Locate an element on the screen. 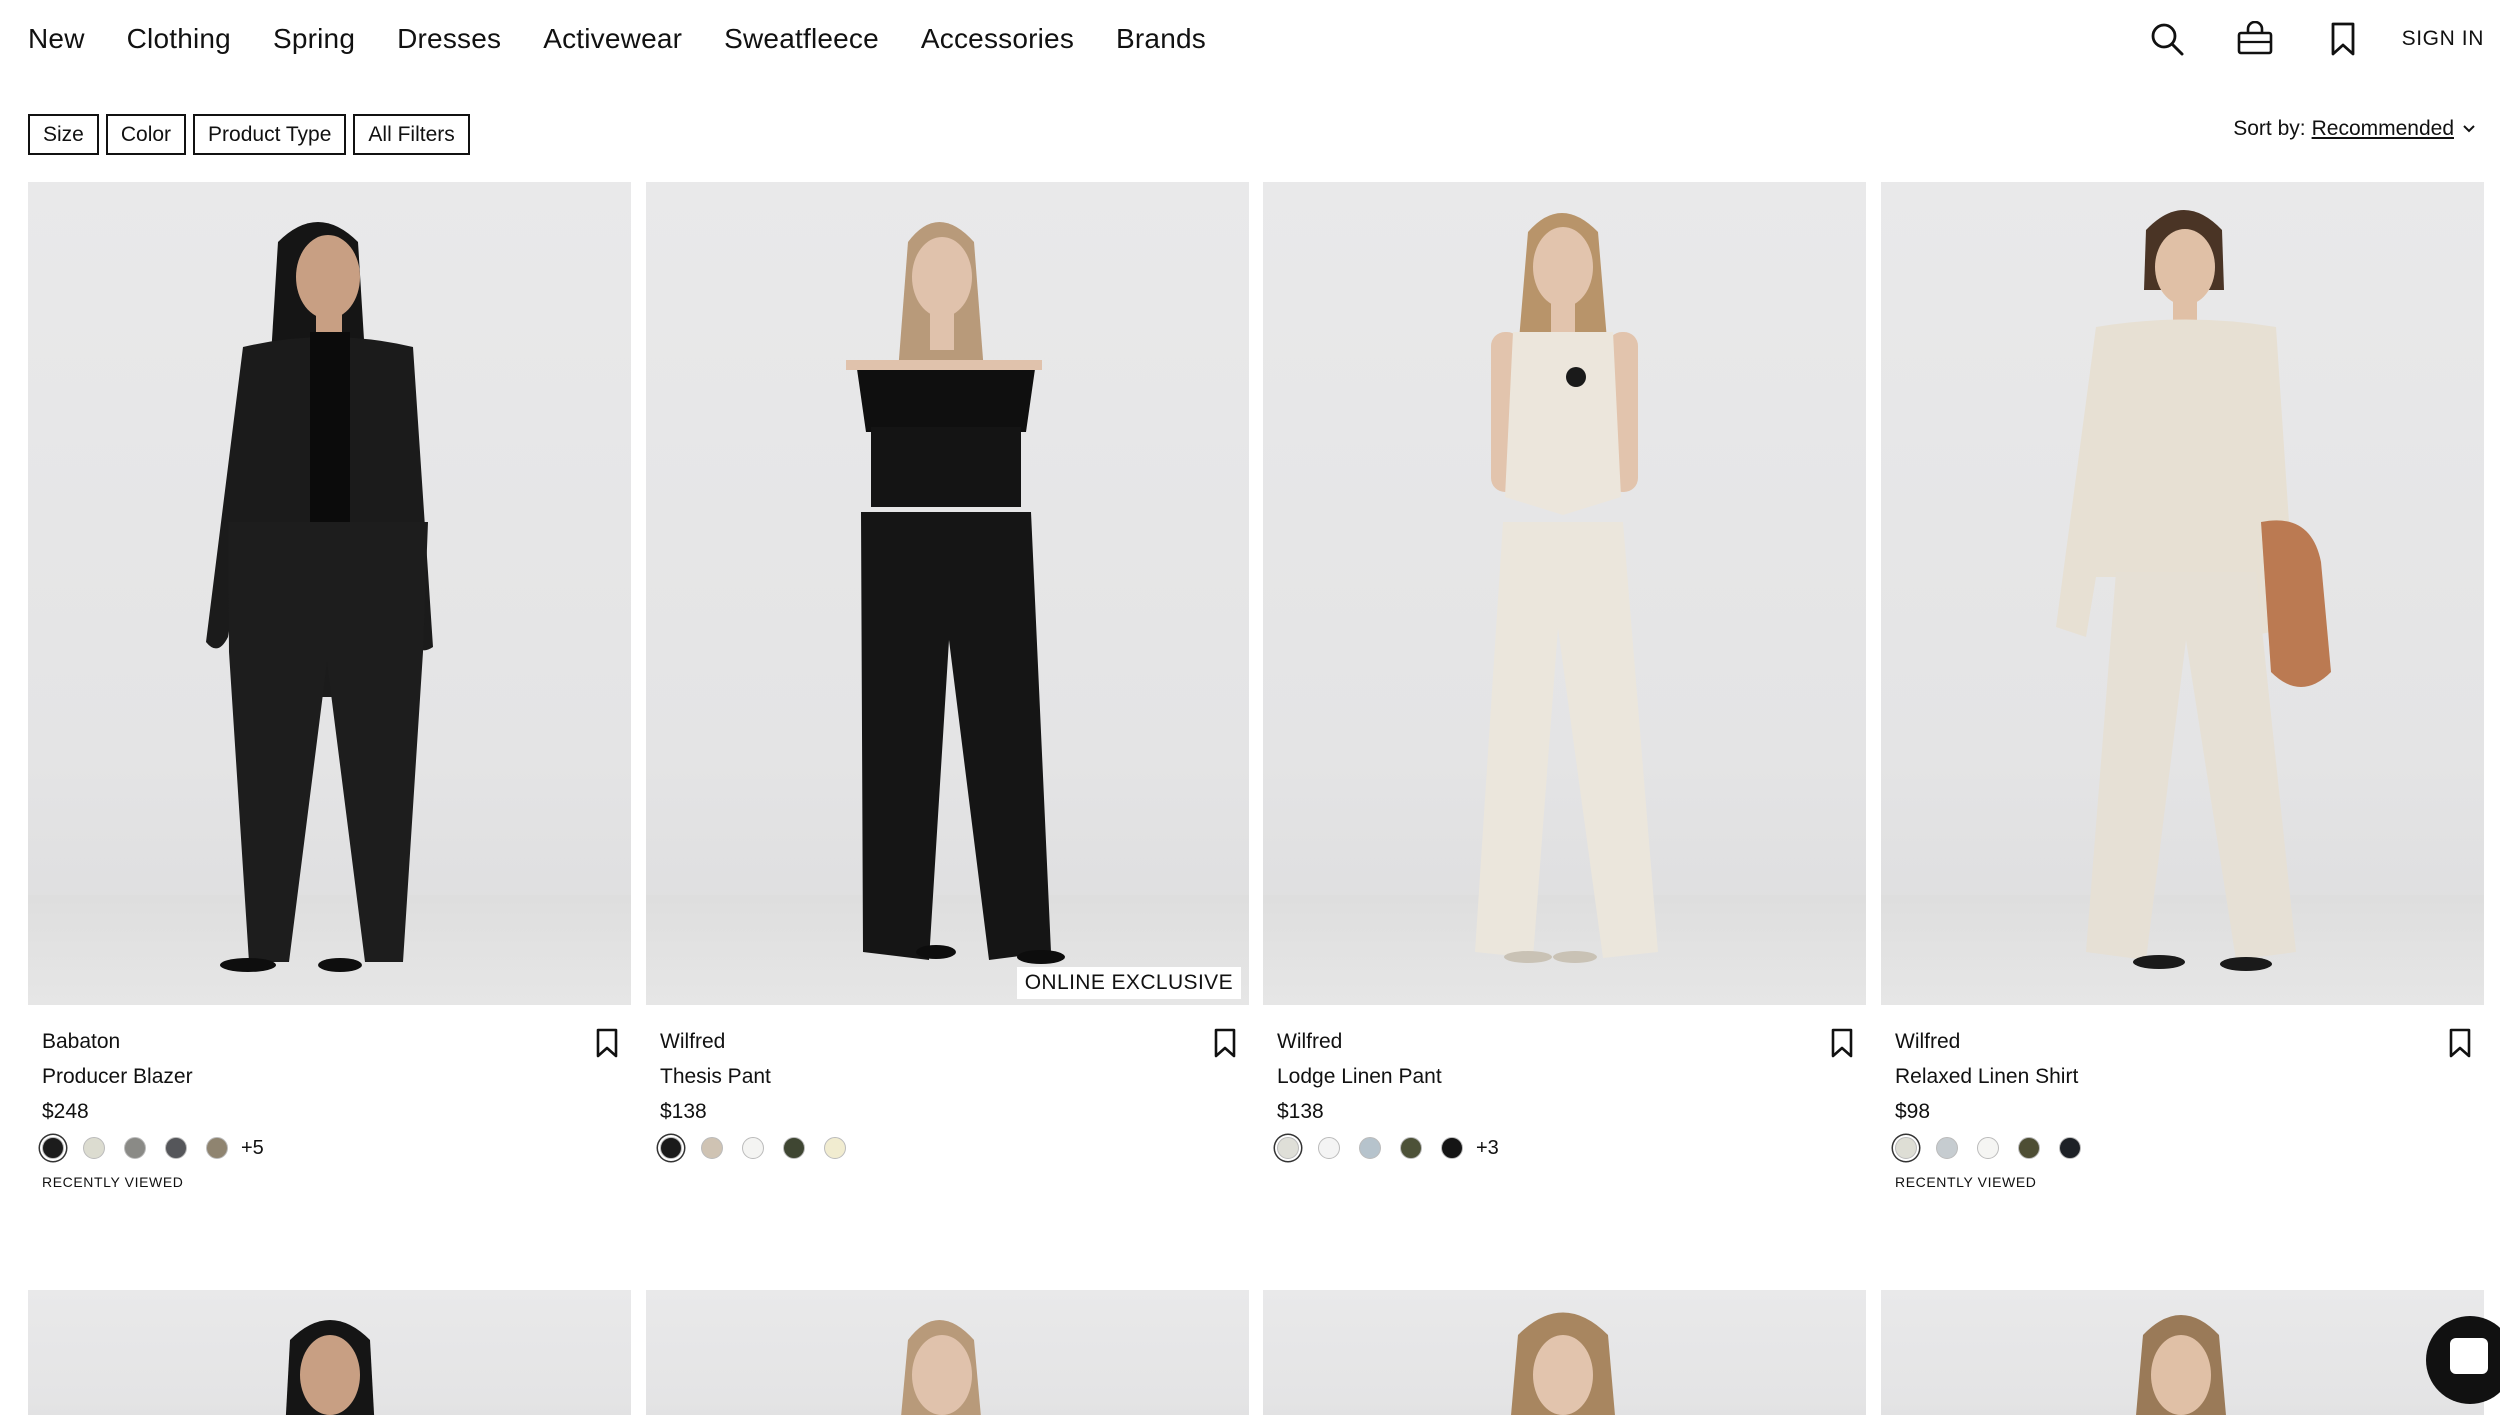 Image resolution: width=2500 pixels, height=1415 pixels. nav-link-clothing: Clothing is located at coordinates (179, 39).